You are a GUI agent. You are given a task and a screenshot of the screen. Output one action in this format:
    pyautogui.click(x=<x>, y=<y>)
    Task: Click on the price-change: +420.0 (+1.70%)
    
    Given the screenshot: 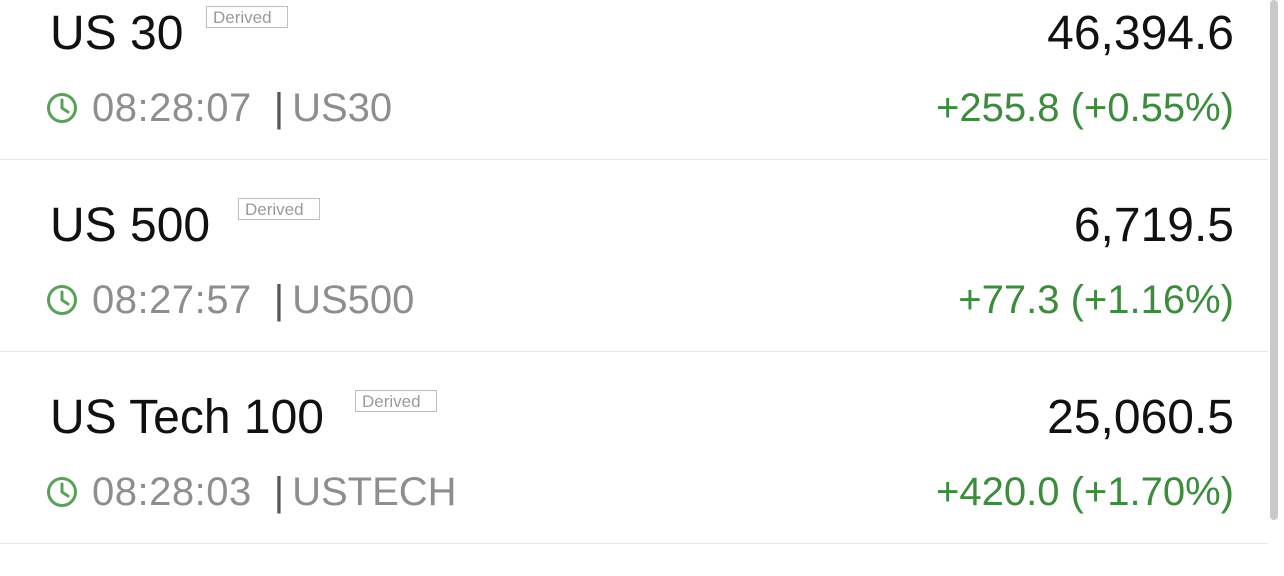 What is the action you would take?
    pyautogui.click(x=1085, y=492)
    